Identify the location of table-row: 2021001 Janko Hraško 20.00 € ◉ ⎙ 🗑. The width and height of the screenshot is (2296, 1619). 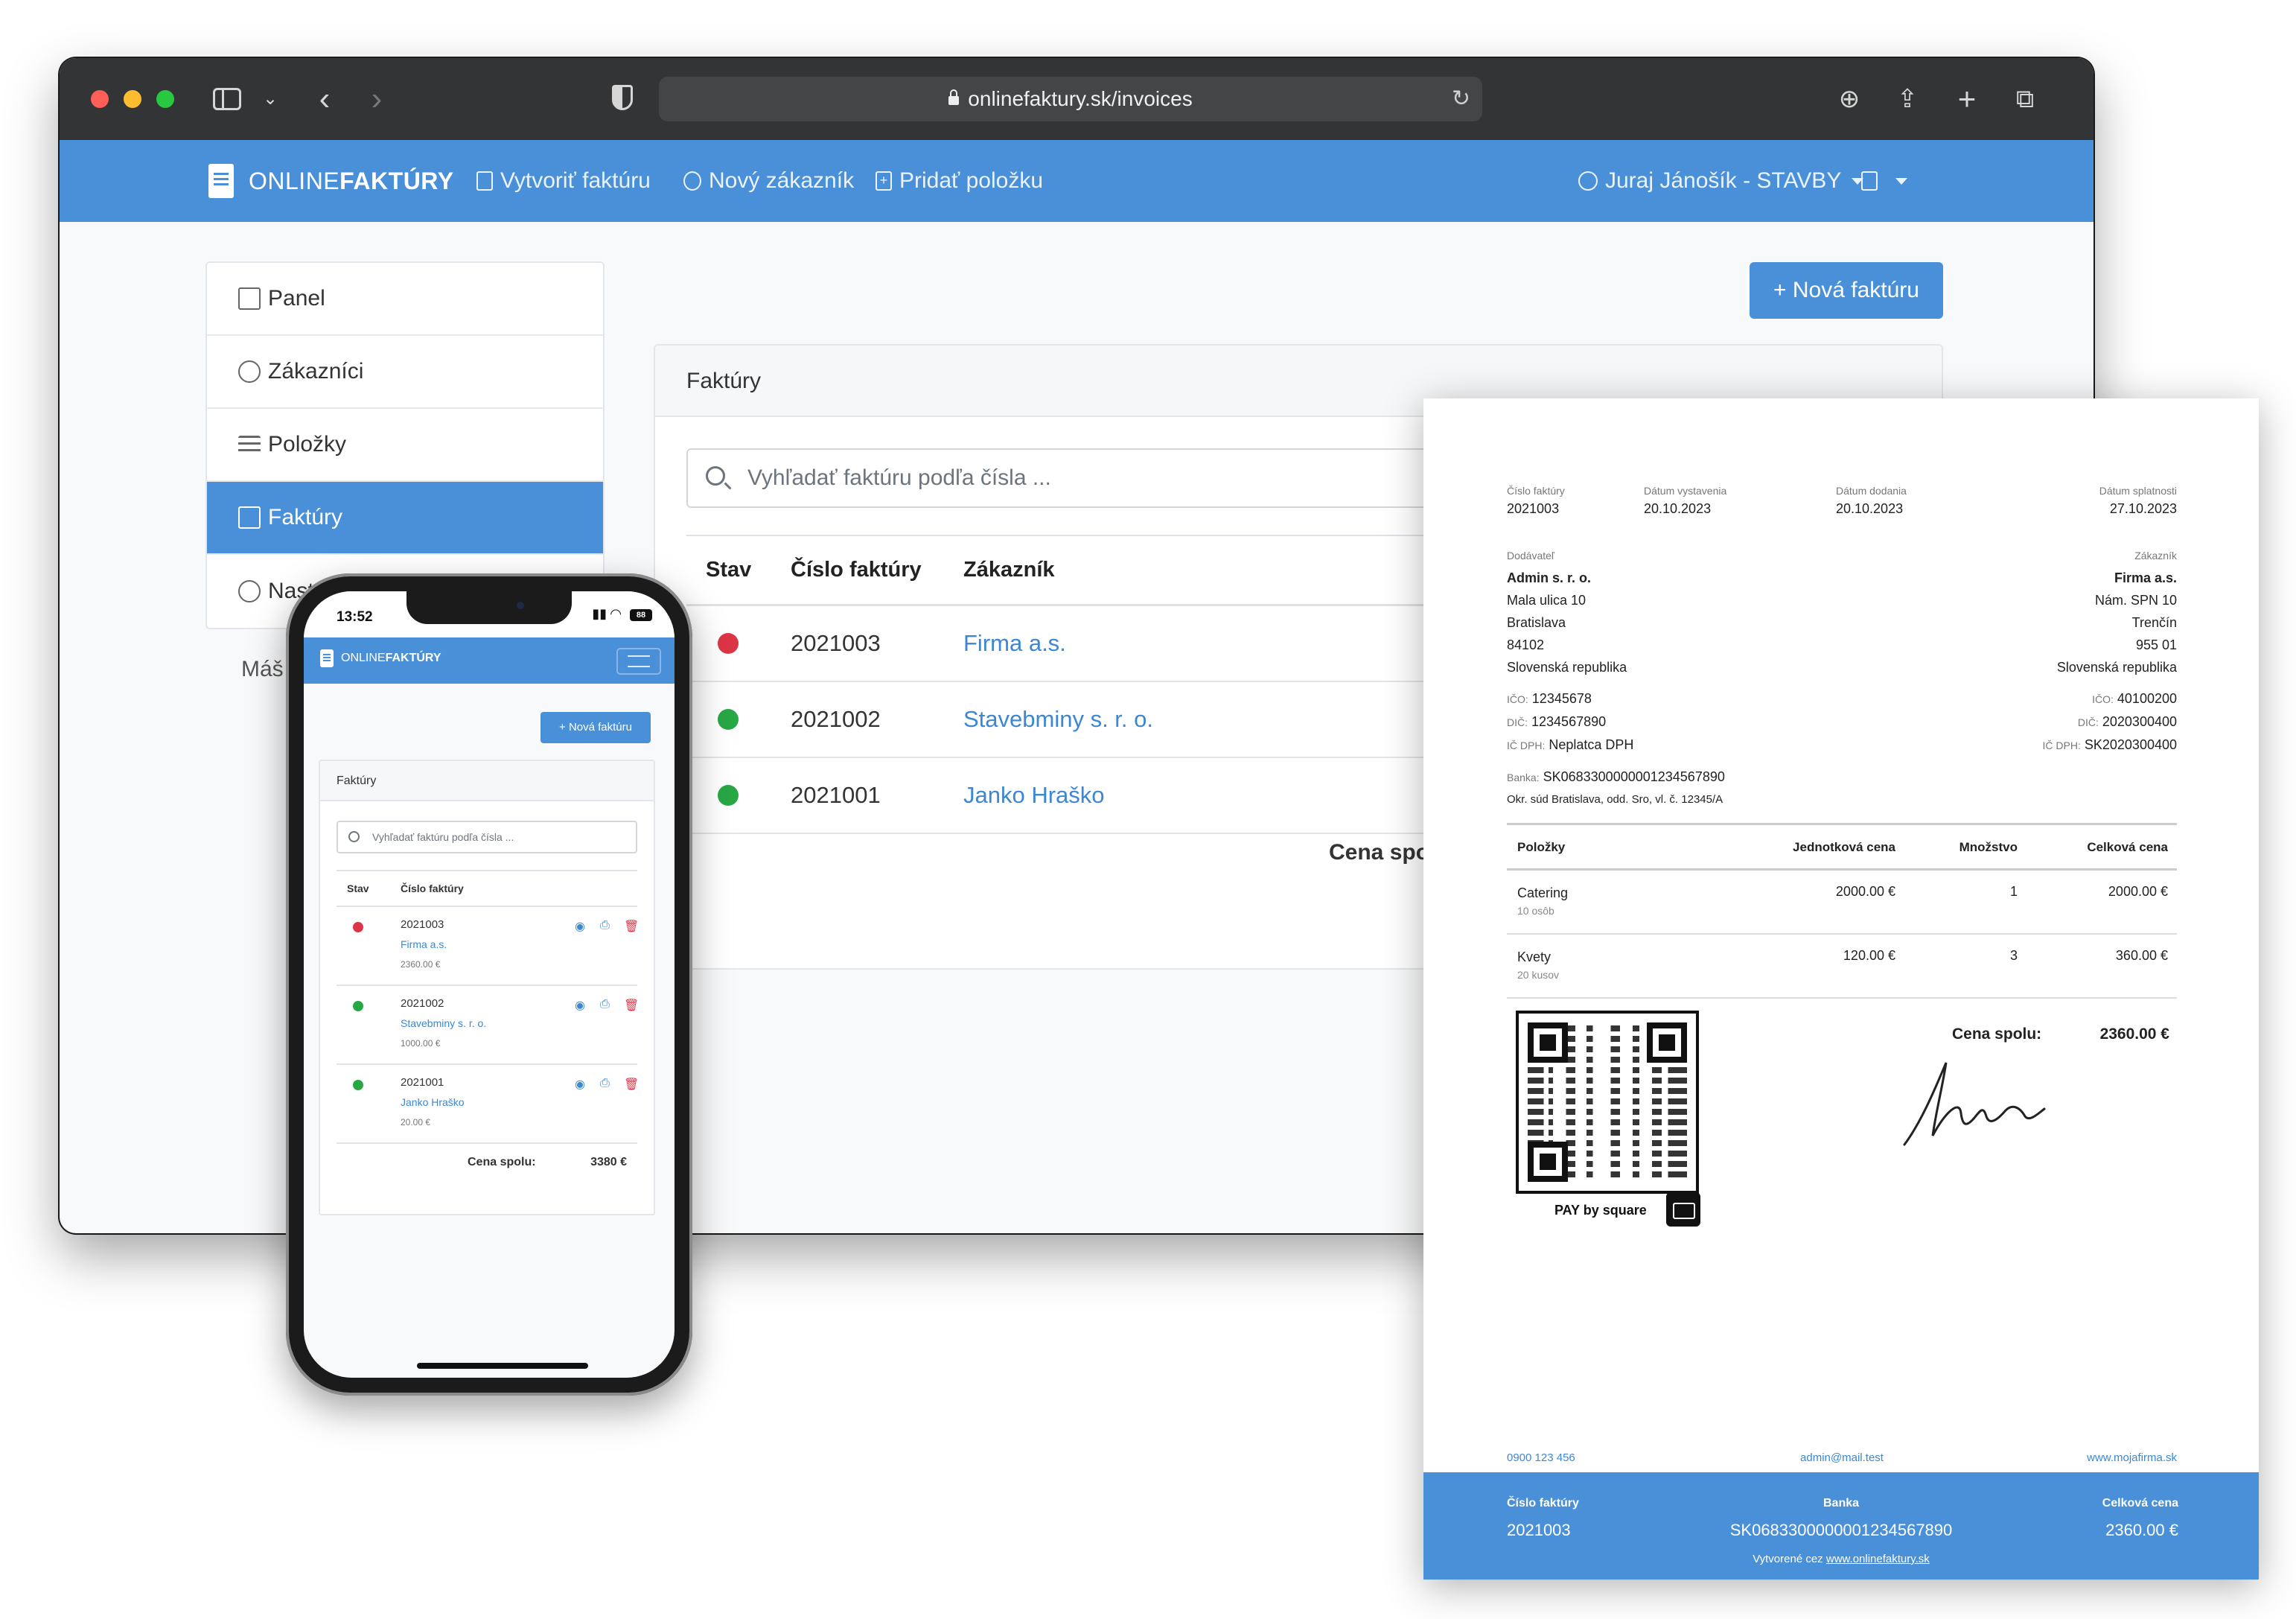
(488, 1104).